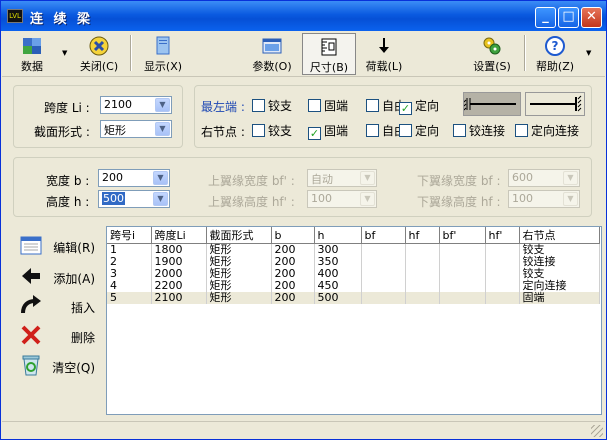 The height and width of the screenshot is (440, 607). Describe the element at coordinates (74, 248) in the screenshot. I see `edit-button-label: 编辑(R)` at that location.